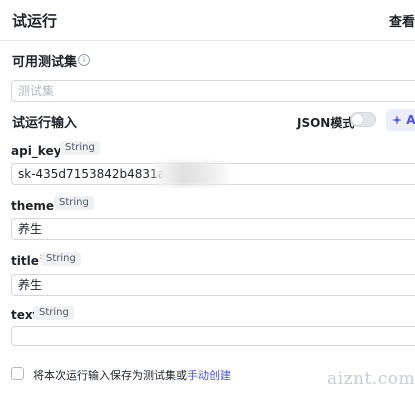 This screenshot has height=397, width=415. What do you see at coordinates (61, 259) in the screenshot?
I see `type-tag-title: String` at bounding box center [61, 259].